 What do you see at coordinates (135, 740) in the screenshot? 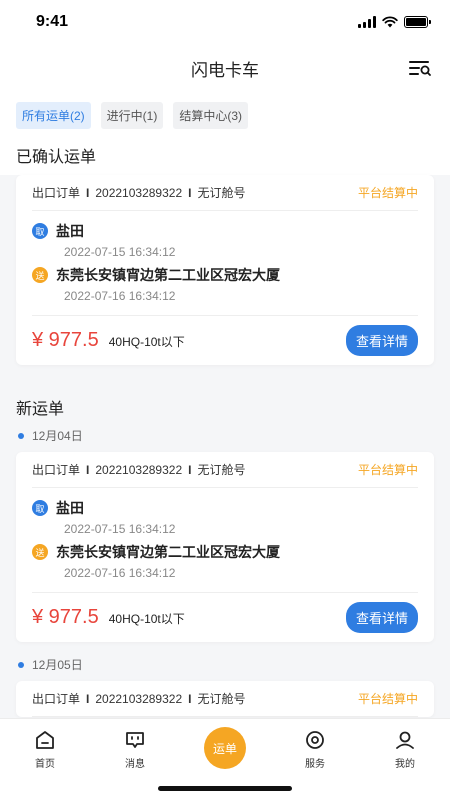
I see `message-icon` at bounding box center [135, 740].